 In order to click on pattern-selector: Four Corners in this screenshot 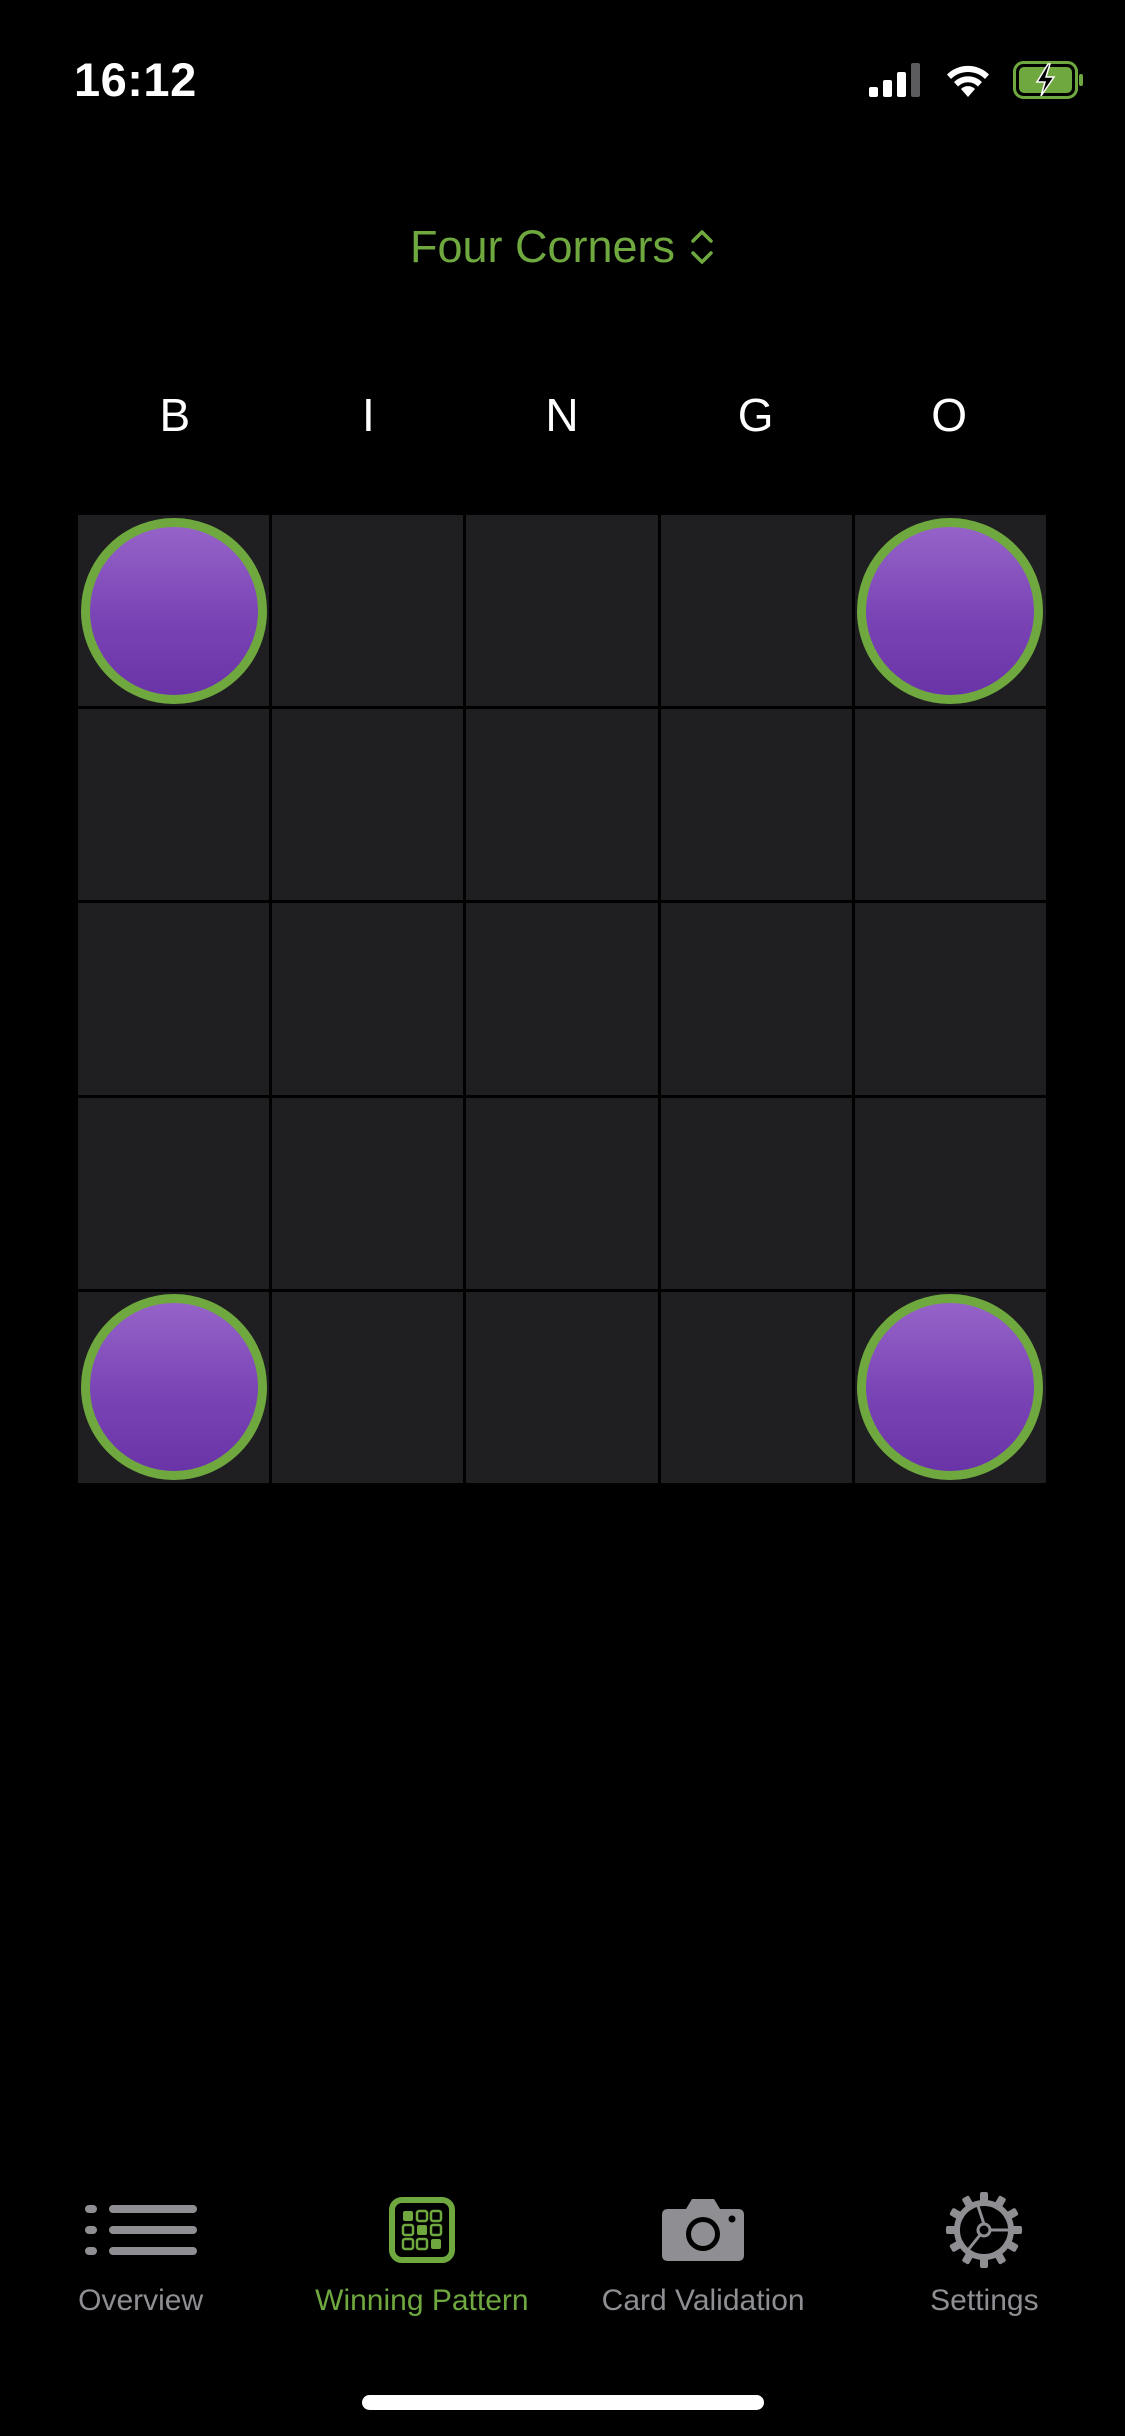, I will do `click(562, 247)`.